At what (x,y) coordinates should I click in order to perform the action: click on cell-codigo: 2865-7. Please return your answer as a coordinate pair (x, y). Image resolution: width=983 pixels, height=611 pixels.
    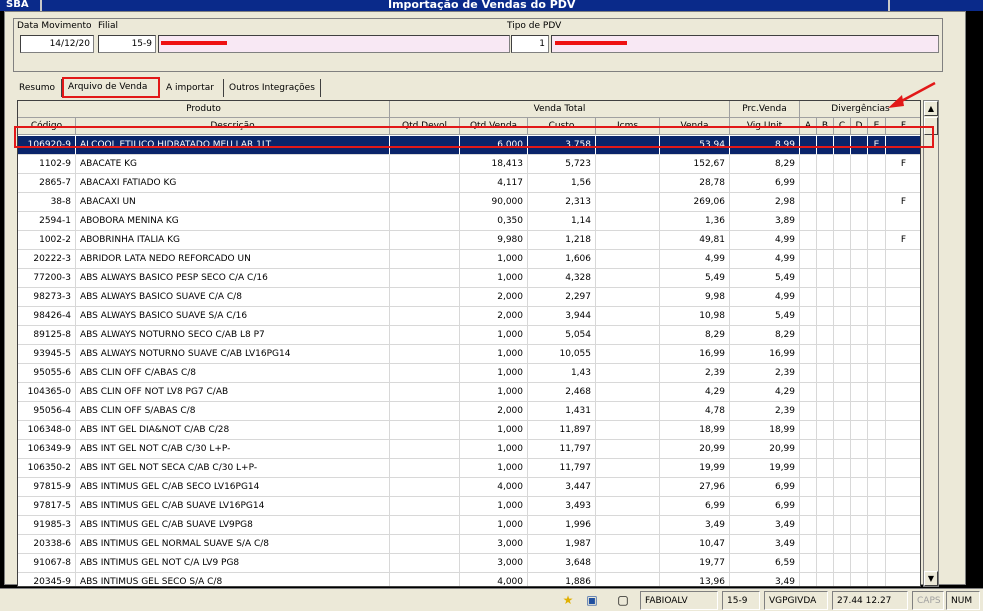
    Looking at the image, I should click on (47, 183).